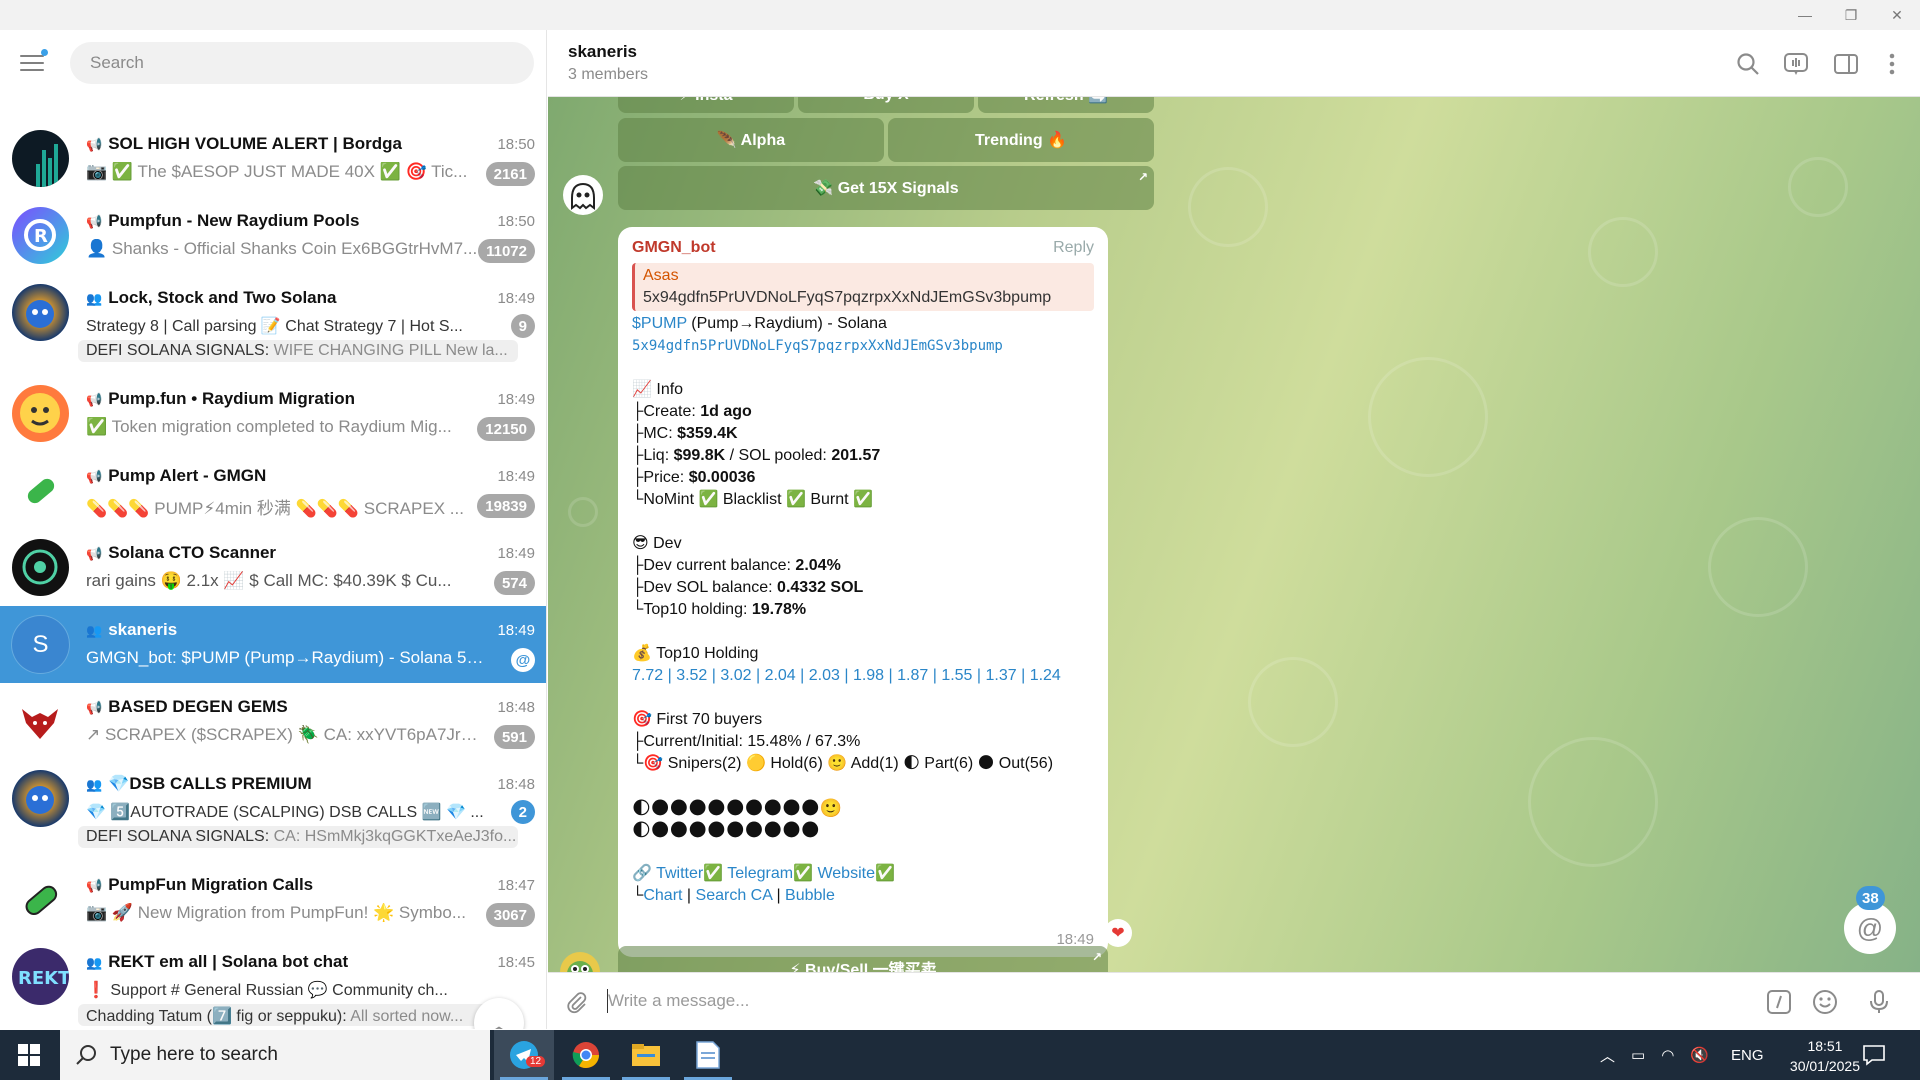 Image resolution: width=1920 pixels, height=1080 pixels. I want to click on chat-time: 18:48, so click(516, 707).